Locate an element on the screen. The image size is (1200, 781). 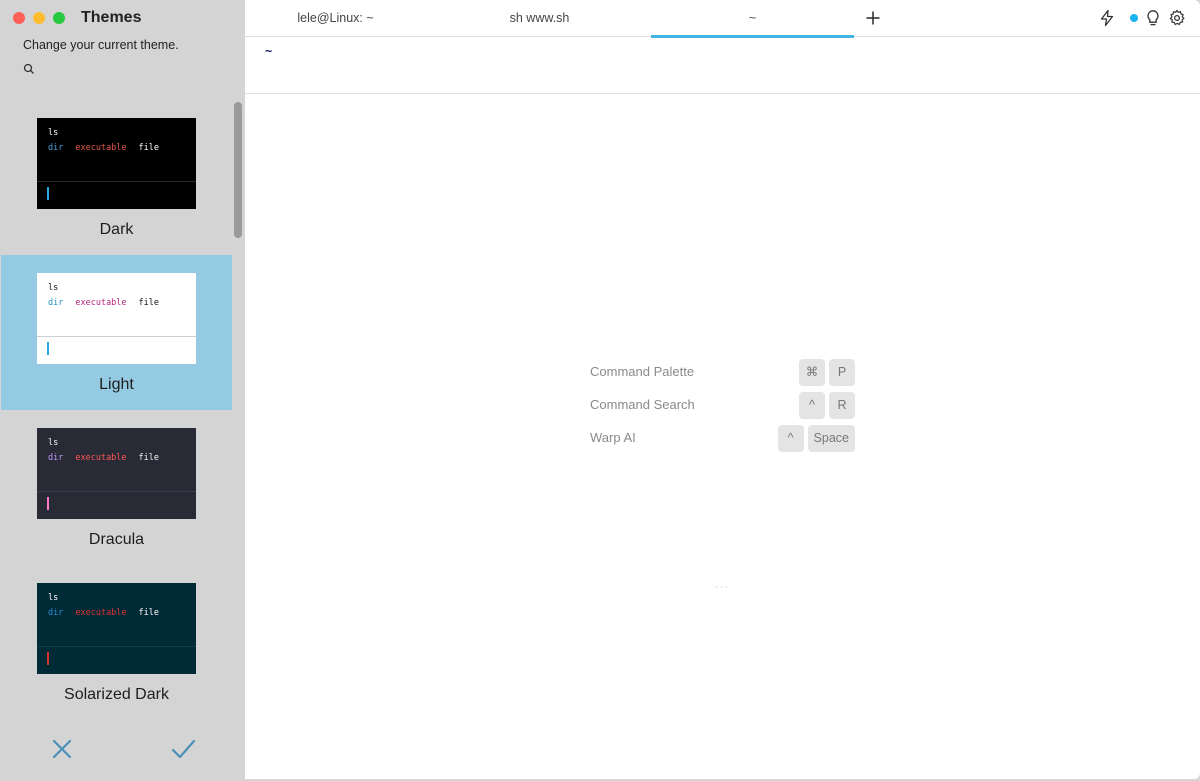
tab-bar: lele@Linux: ~ sh www.sh ~ is located at coordinates (722, 19).